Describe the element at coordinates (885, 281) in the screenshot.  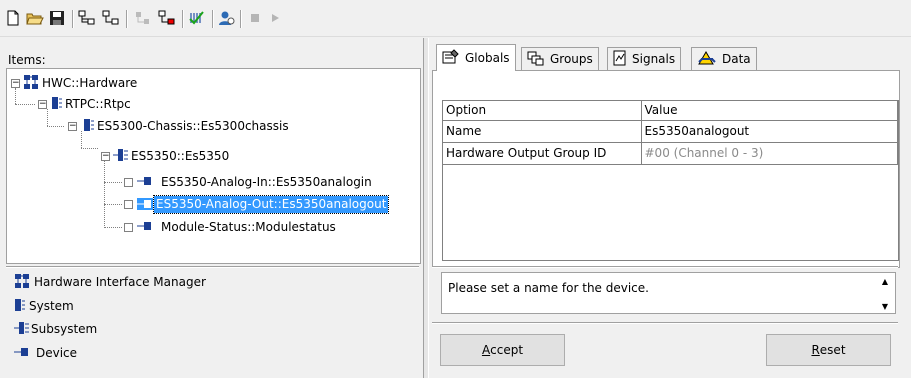
I see `scroll-up-icon: ▲` at that location.